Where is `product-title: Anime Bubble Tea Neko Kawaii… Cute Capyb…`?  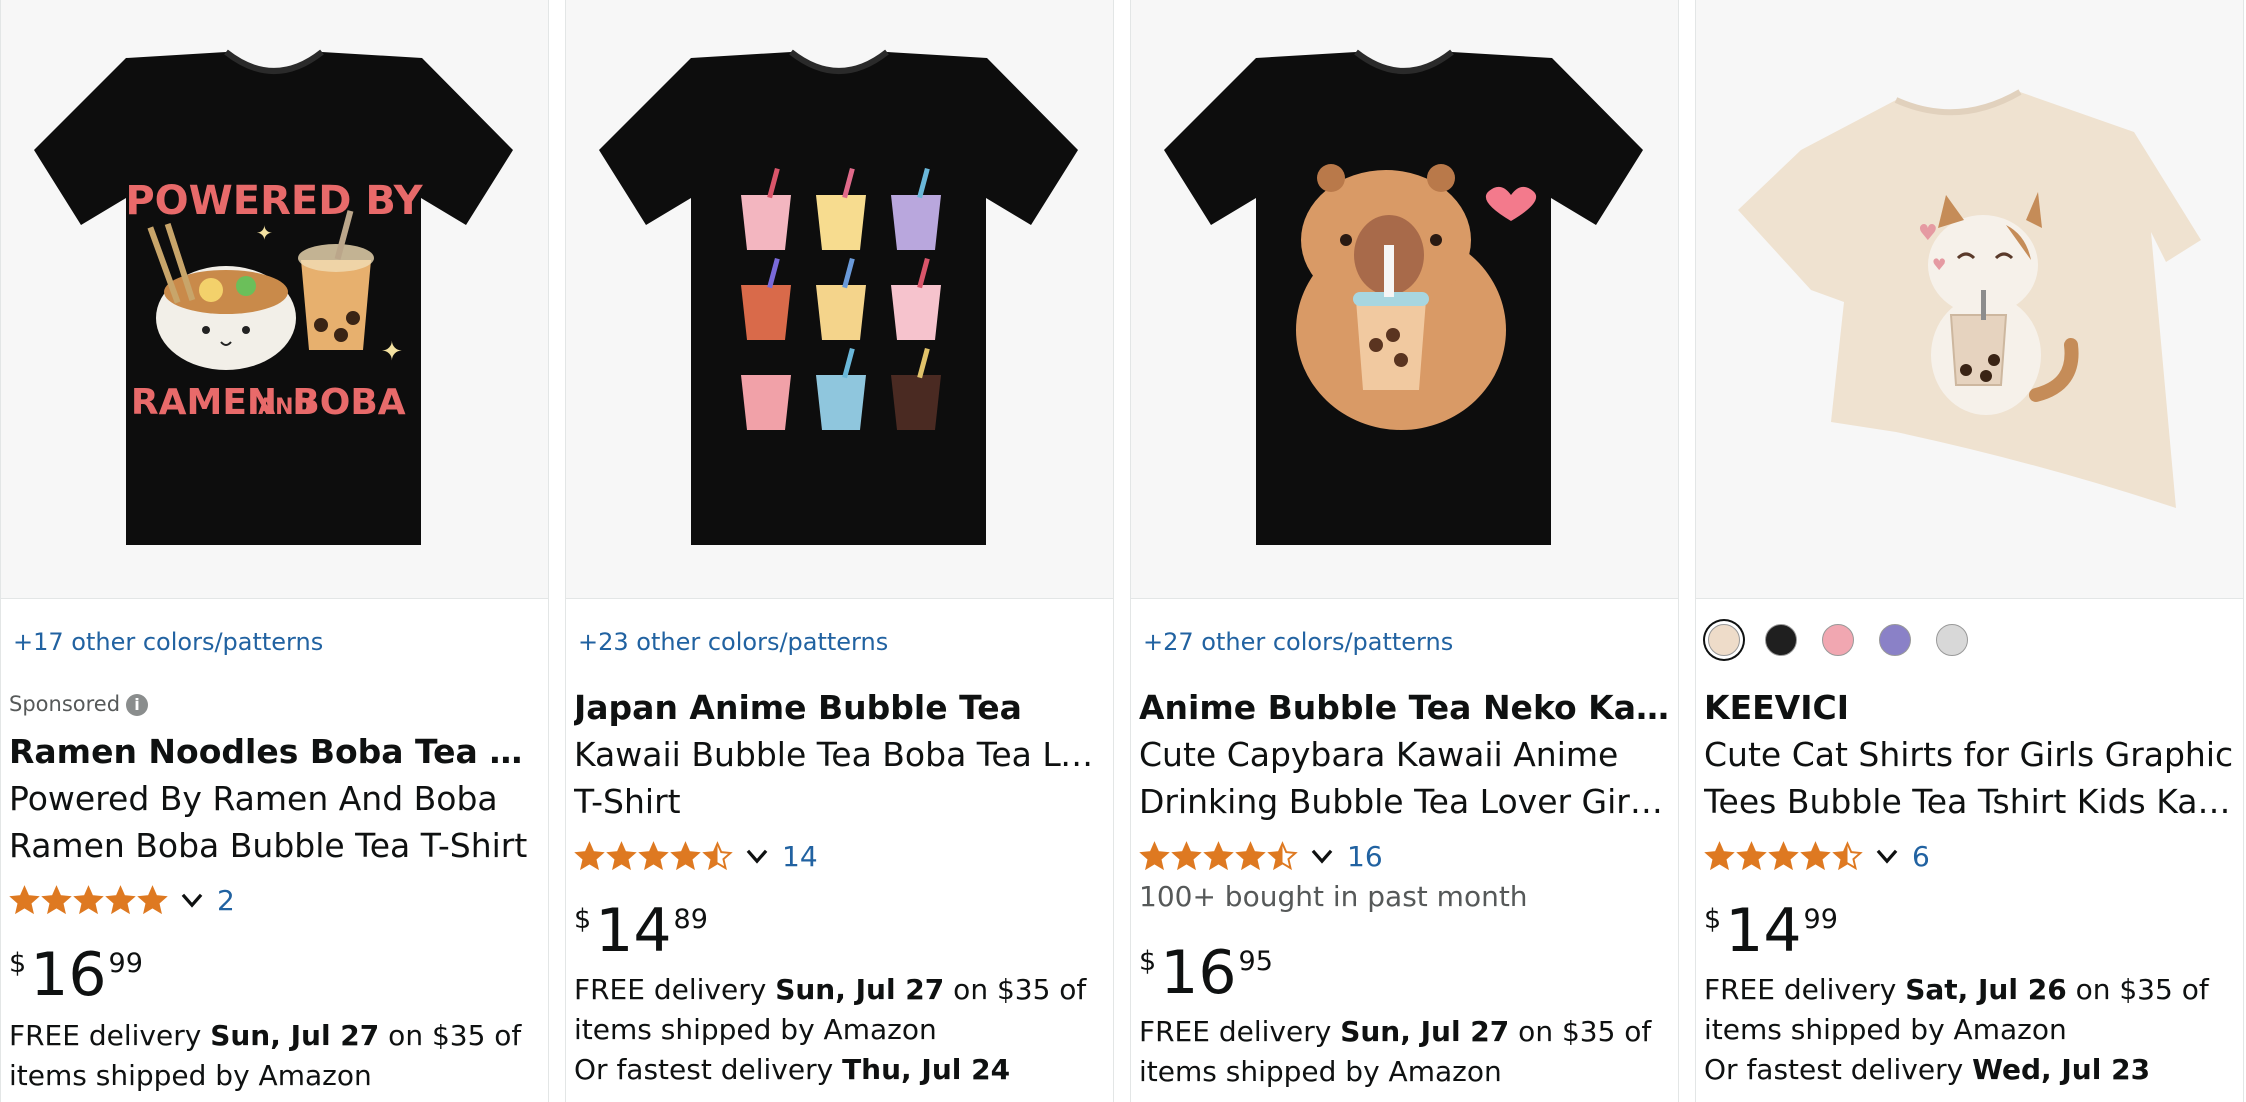
product-title: Anime Bubble Tea Neko Kawaii… Cute Capyb… is located at coordinates (1404, 754).